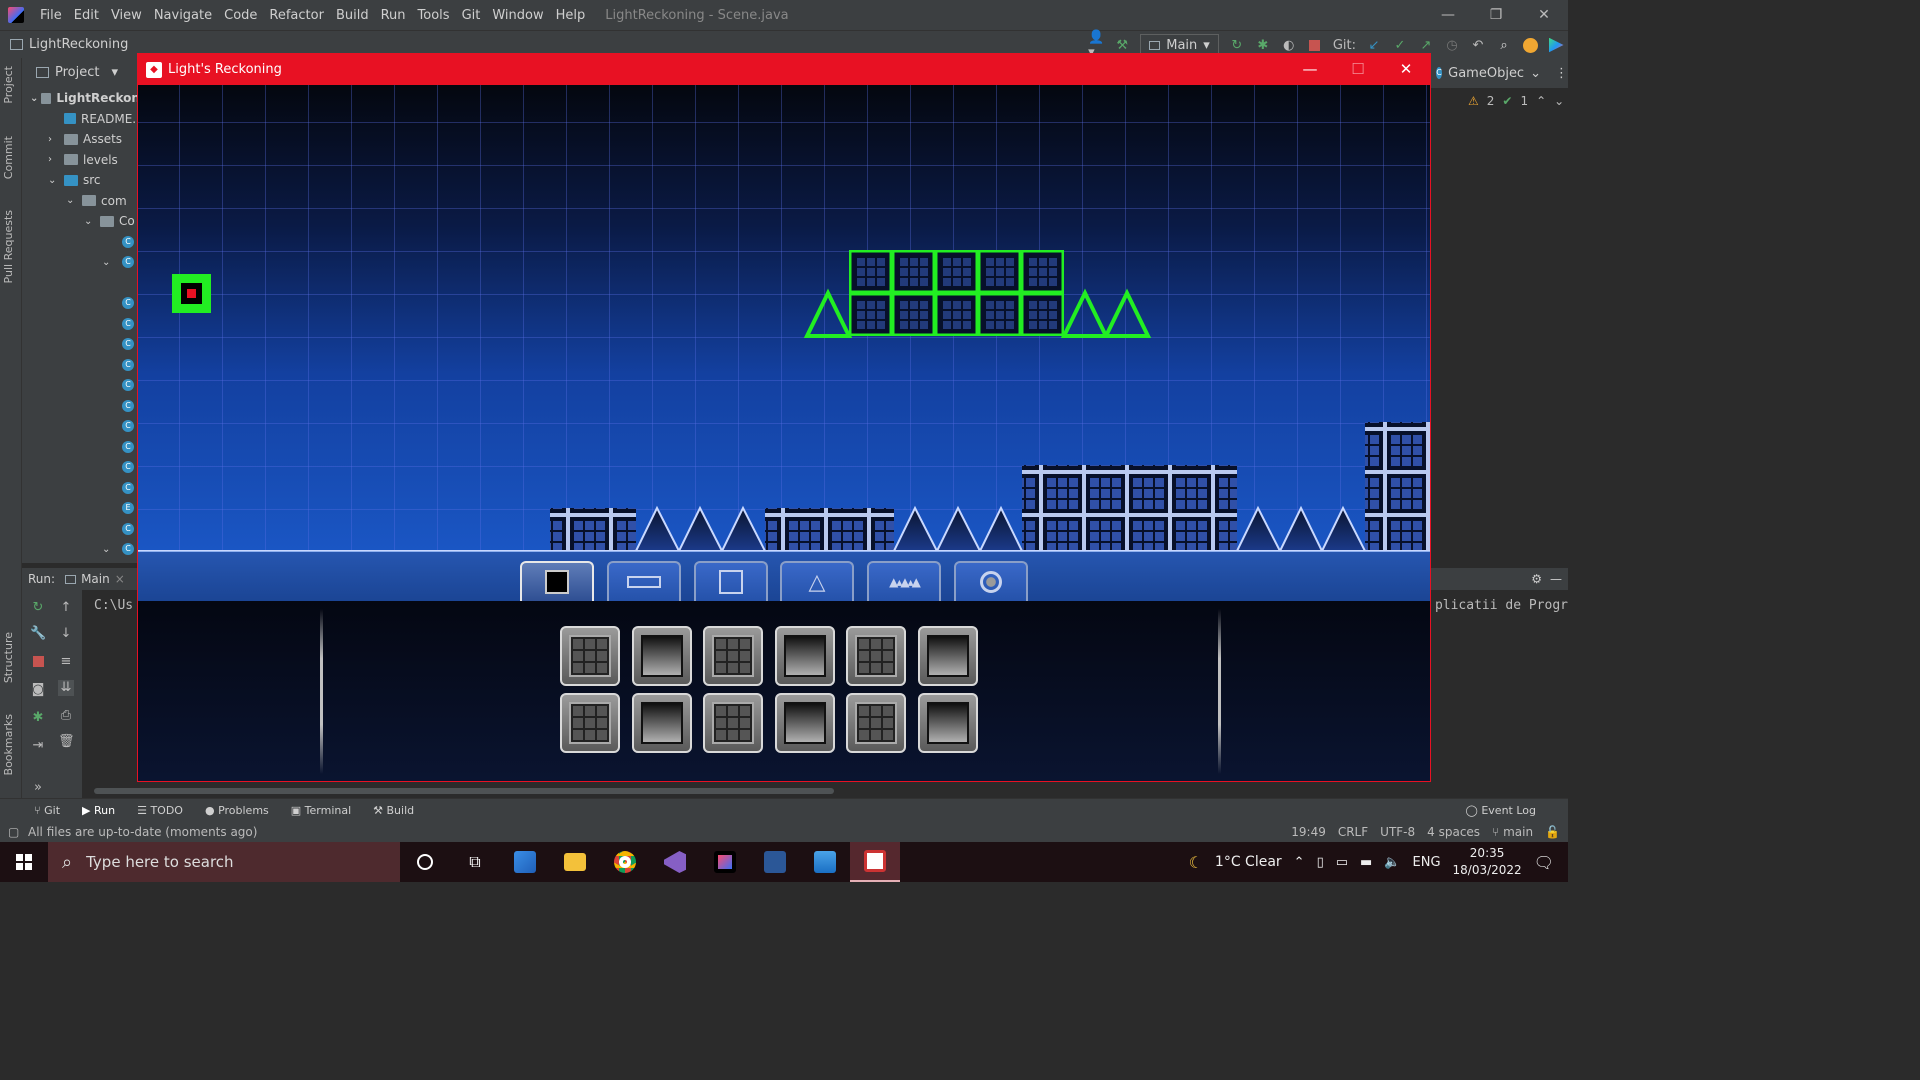 The image size is (1920, 1080). What do you see at coordinates (1561, 73) in the screenshot?
I see `more-icon: ⋮` at bounding box center [1561, 73].